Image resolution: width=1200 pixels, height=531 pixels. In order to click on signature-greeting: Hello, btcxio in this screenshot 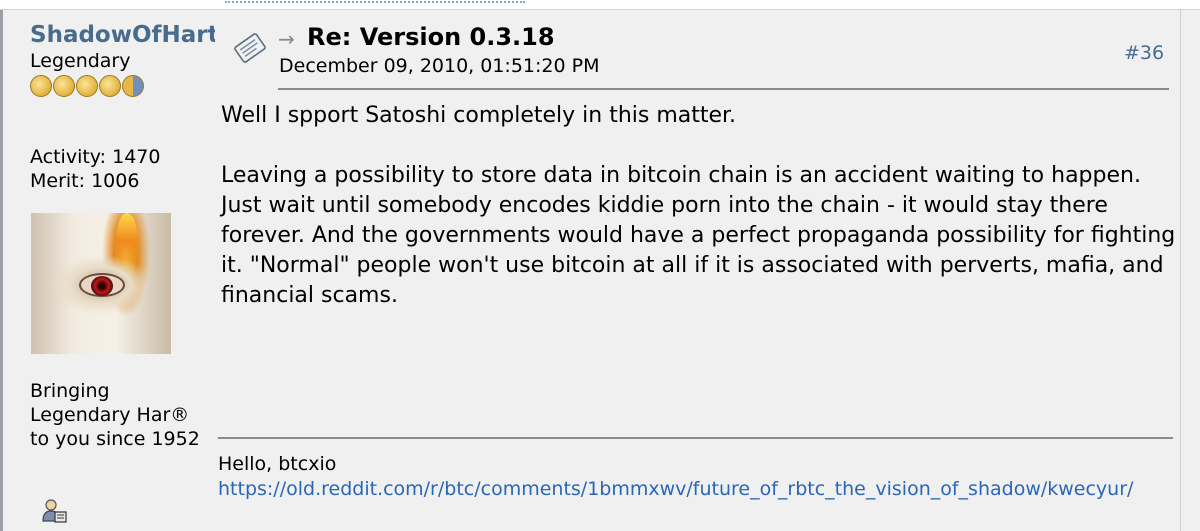, I will do `click(277, 464)`.